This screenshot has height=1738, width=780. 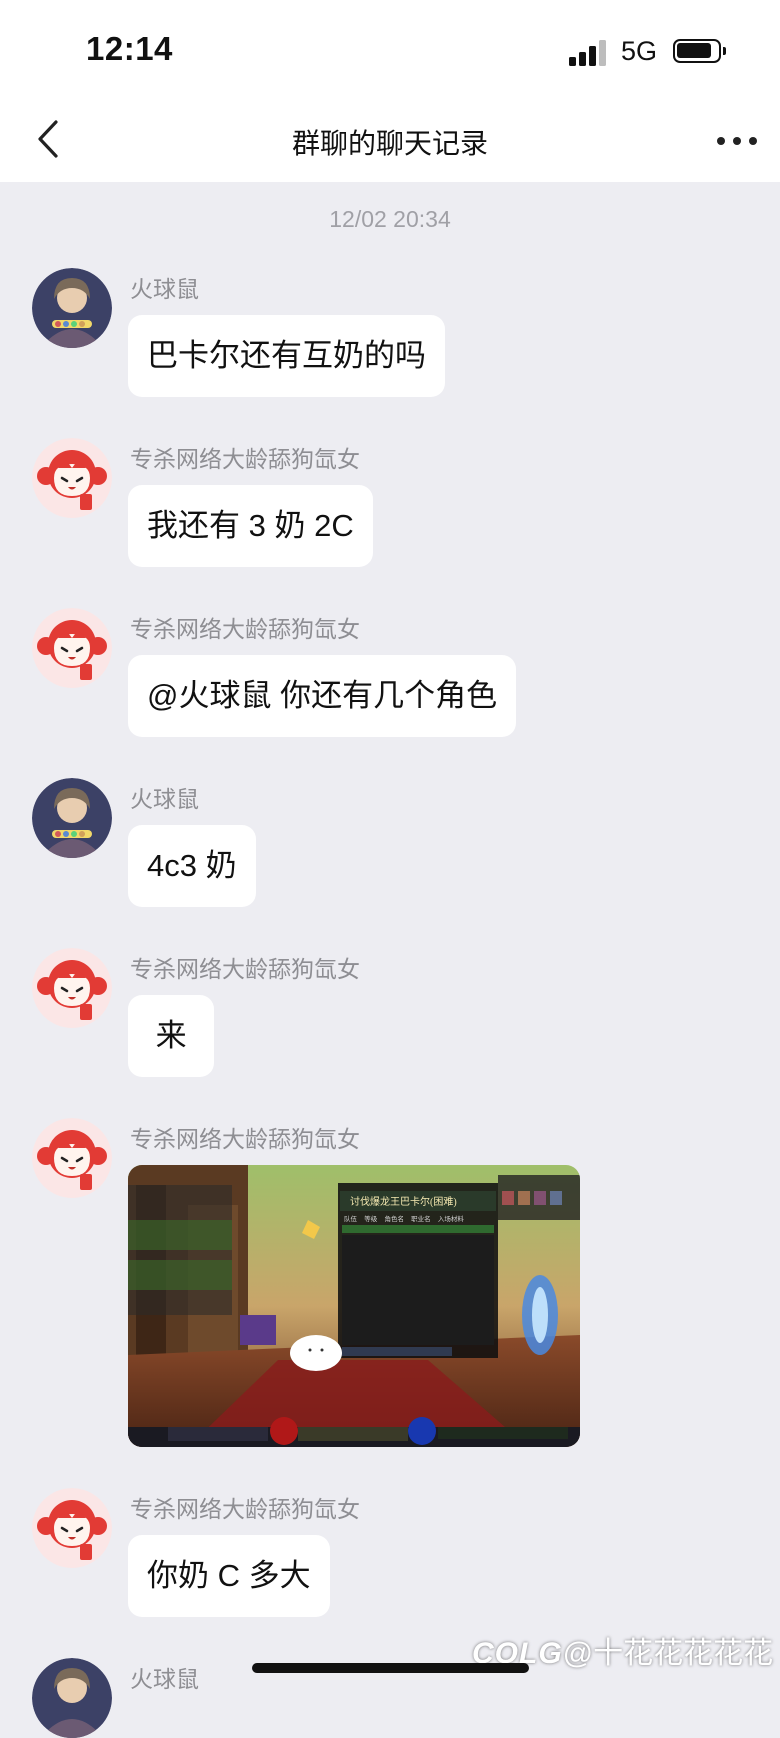 I want to click on page-title: 群聊的聊天记录, so click(x=389, y=143).